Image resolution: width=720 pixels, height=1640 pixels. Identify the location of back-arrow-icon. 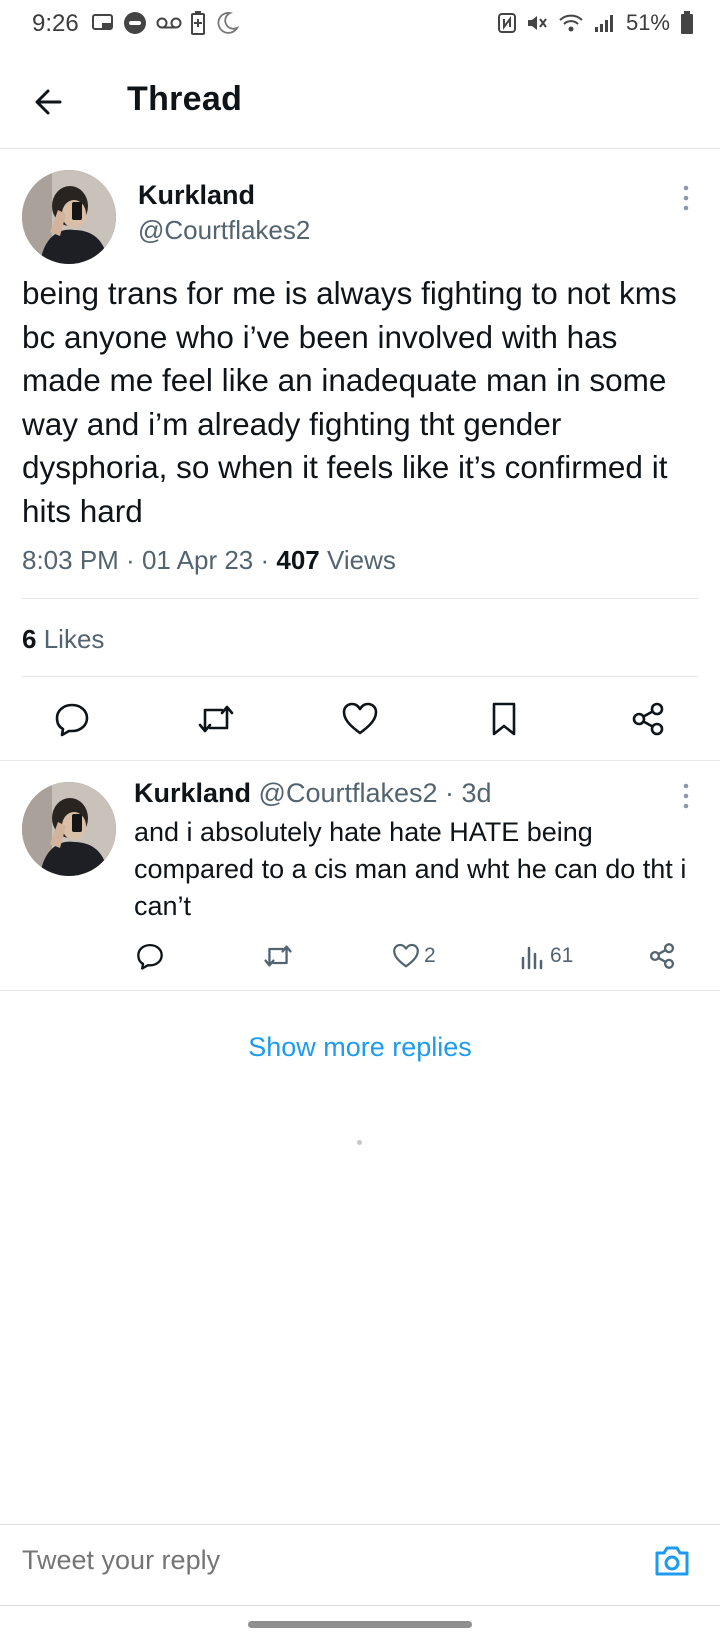
(48, 102).